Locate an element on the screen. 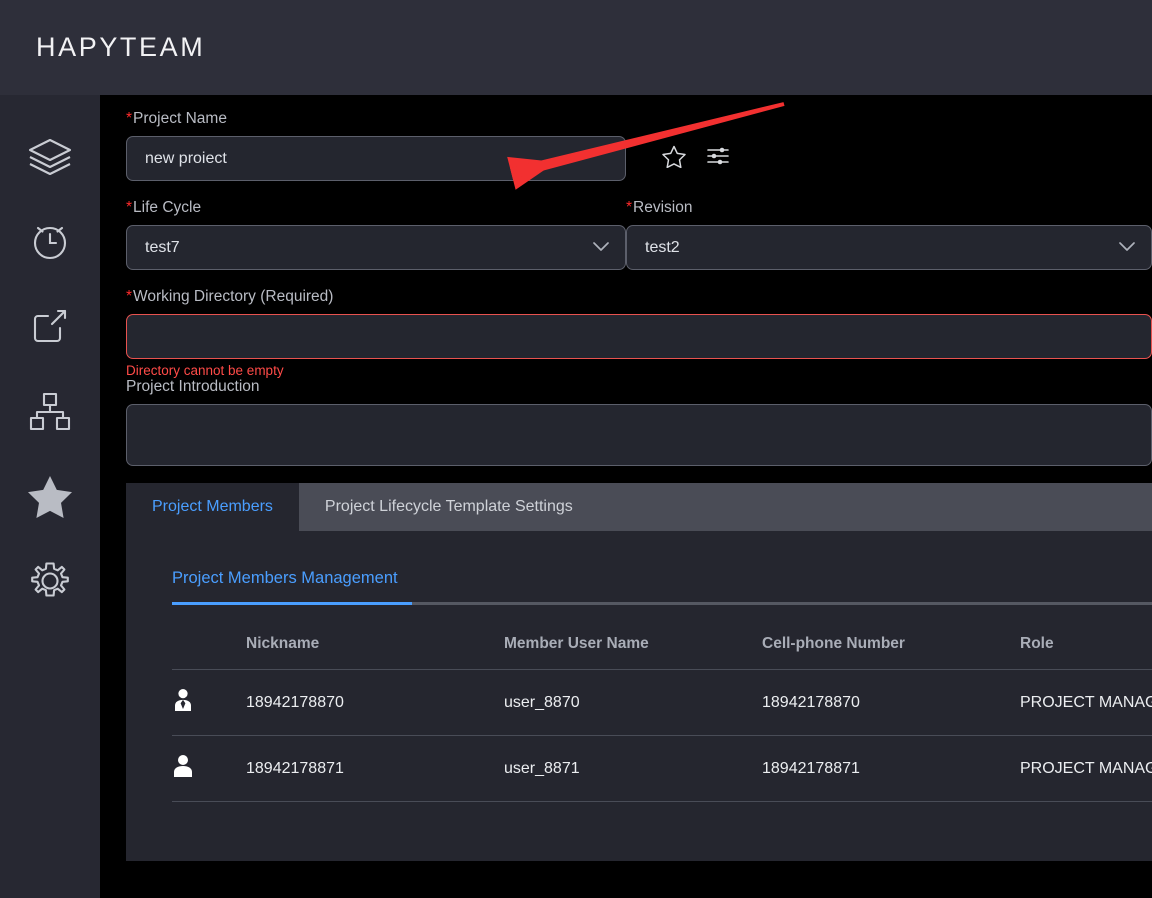  members-management-subtab: Project Members Management is located at coordinates (662, 559).